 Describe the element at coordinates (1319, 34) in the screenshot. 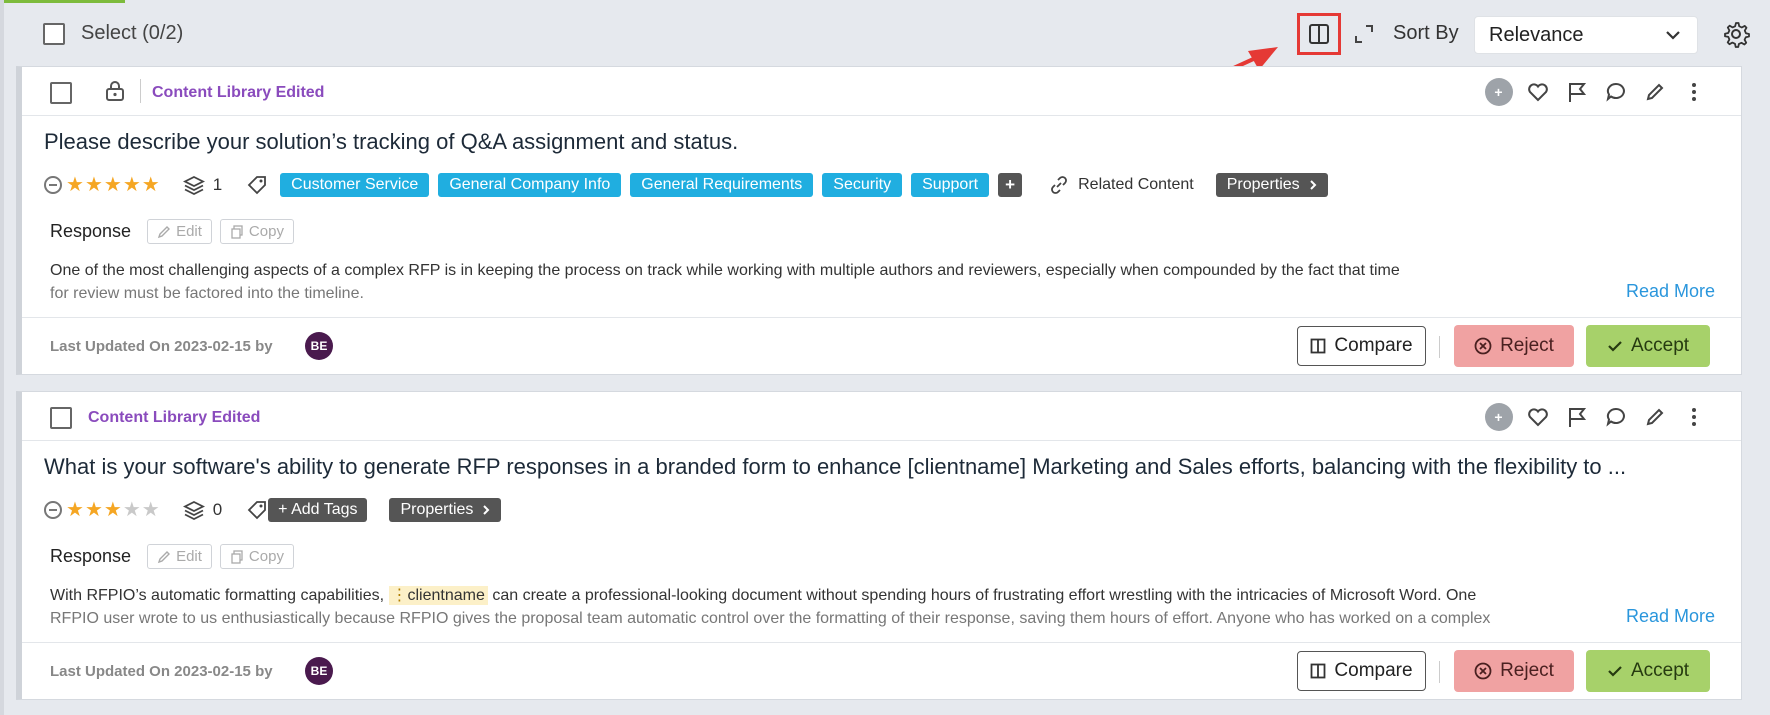

I see `split-view-button` at that location.